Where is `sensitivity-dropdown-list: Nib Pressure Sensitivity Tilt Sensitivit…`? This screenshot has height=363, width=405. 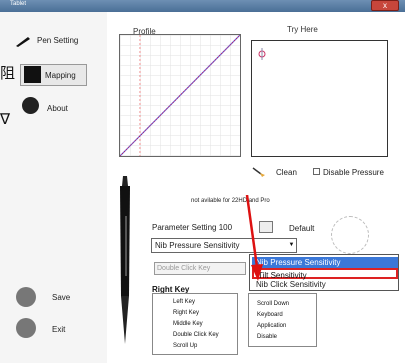 sensitivity-dropdown-list: Nib Pressure Sensitivity Tilt Sensitivit… is located at coordinates (324, 272).